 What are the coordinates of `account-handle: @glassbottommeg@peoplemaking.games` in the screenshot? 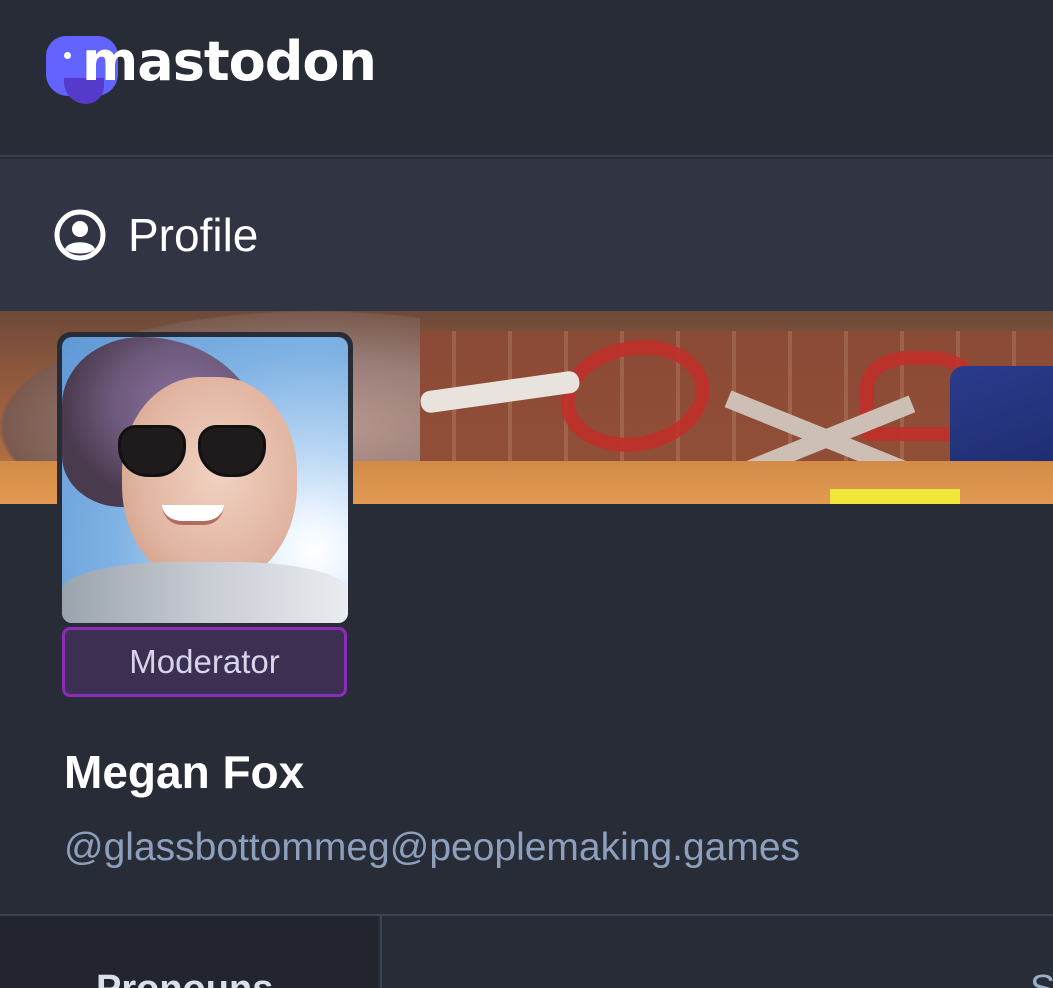 It's located at (432, 848).